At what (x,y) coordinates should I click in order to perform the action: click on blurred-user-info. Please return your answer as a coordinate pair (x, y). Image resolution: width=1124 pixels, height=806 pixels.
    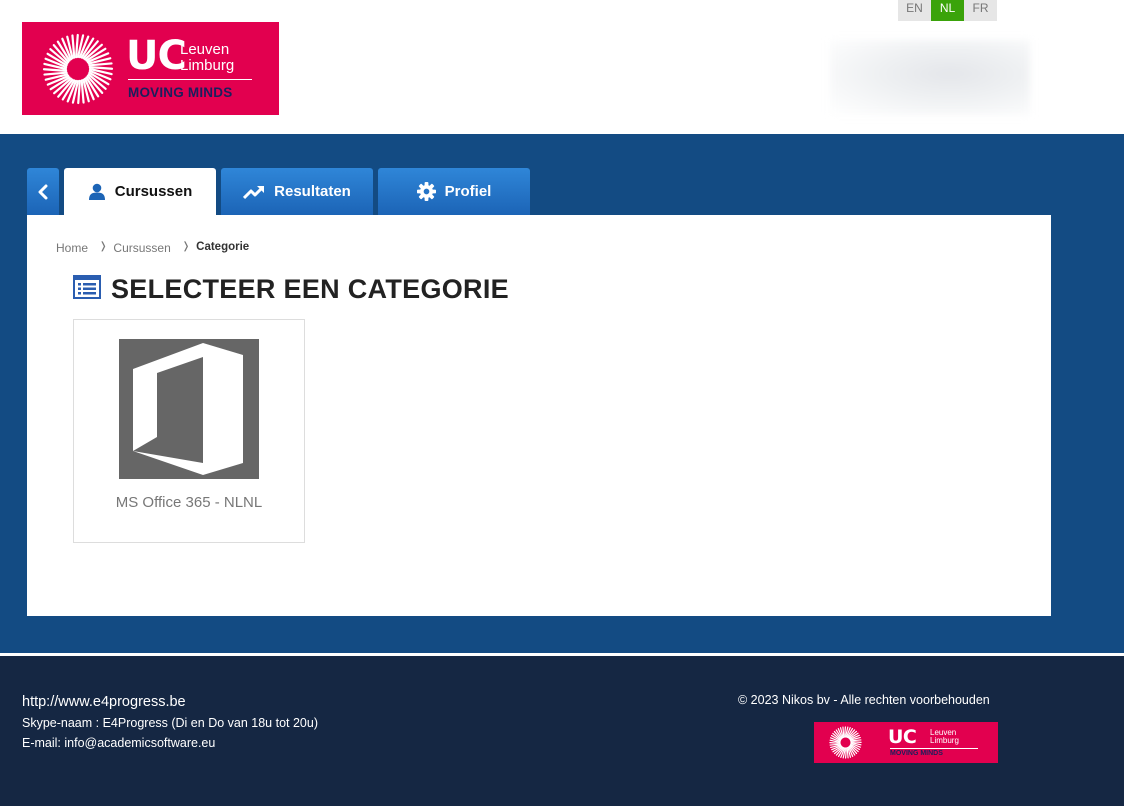
    Looking at the image, I should click on (930, 77).